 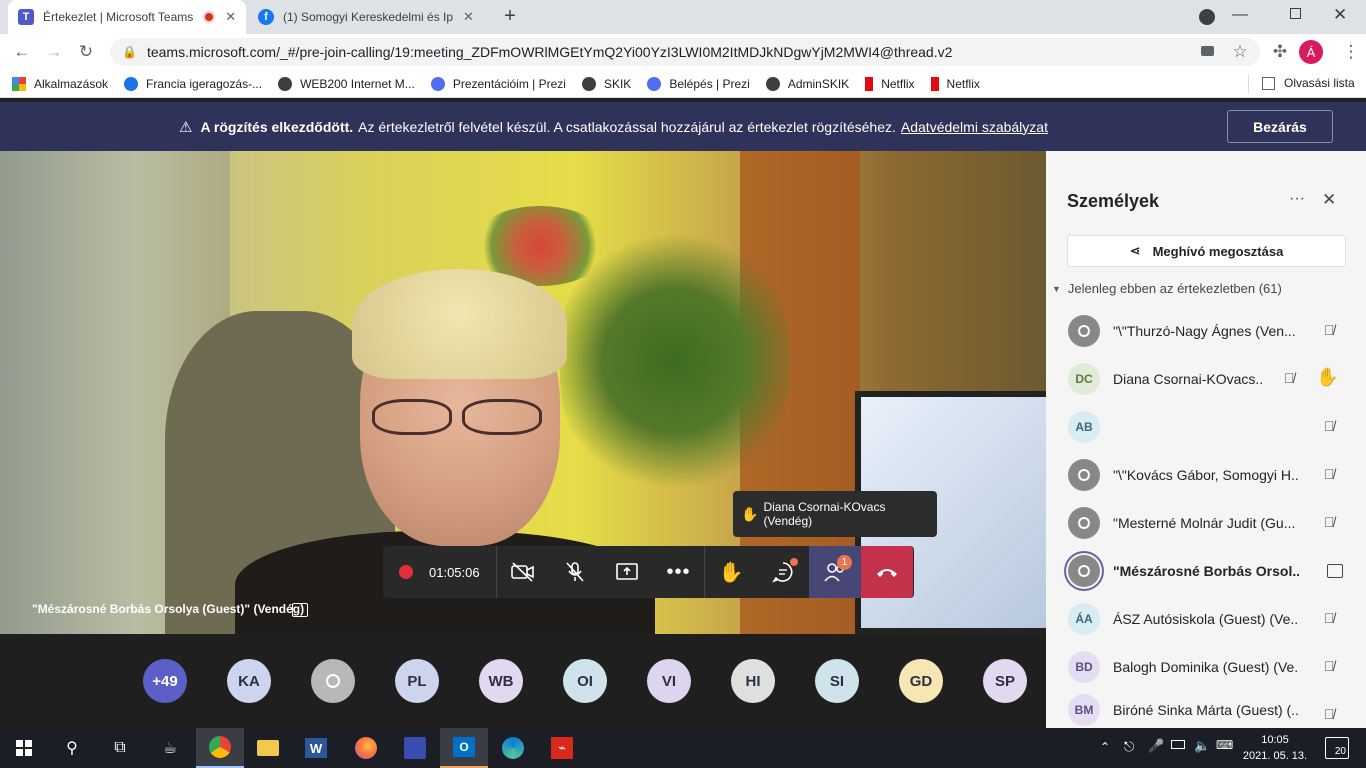 What do you see at coordinates (523, 572) in the screenshot?
I see `camera-off-button` at bounding box center [523, 572].